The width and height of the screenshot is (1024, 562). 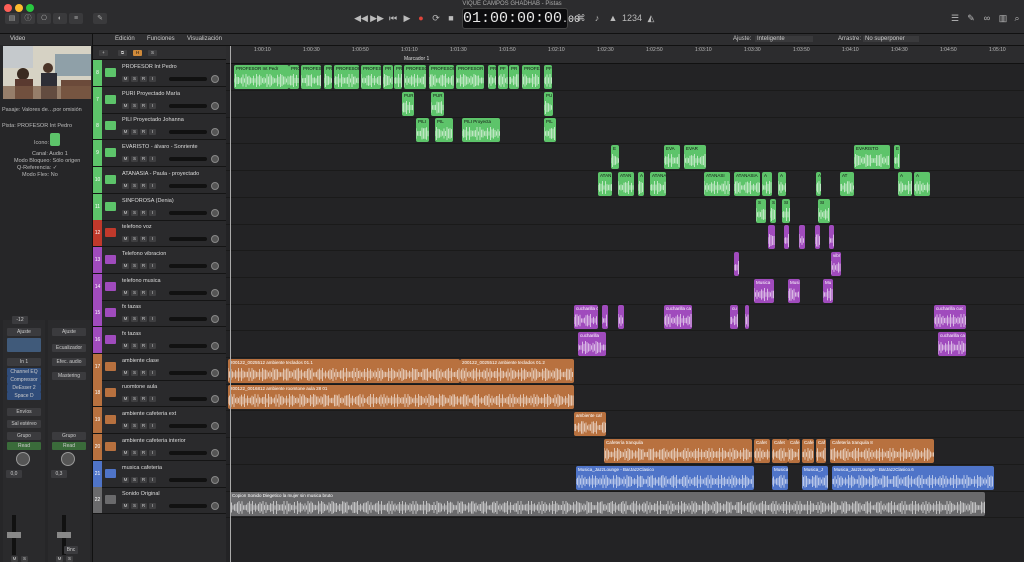 What do you see at coordinates (971, 18) in the screenshot?
I see `notepad-button: ✎` at bounding box center [971, 18].